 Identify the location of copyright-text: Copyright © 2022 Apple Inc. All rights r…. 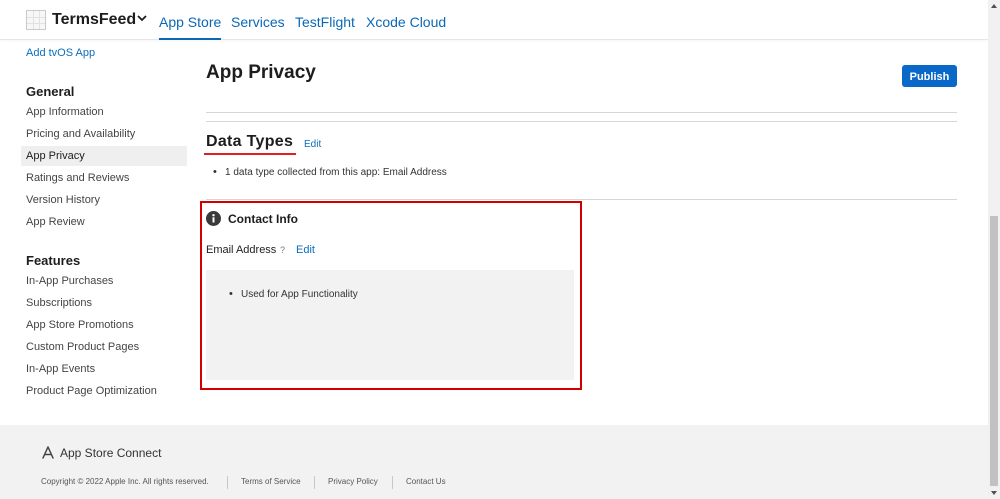
(125, 481).